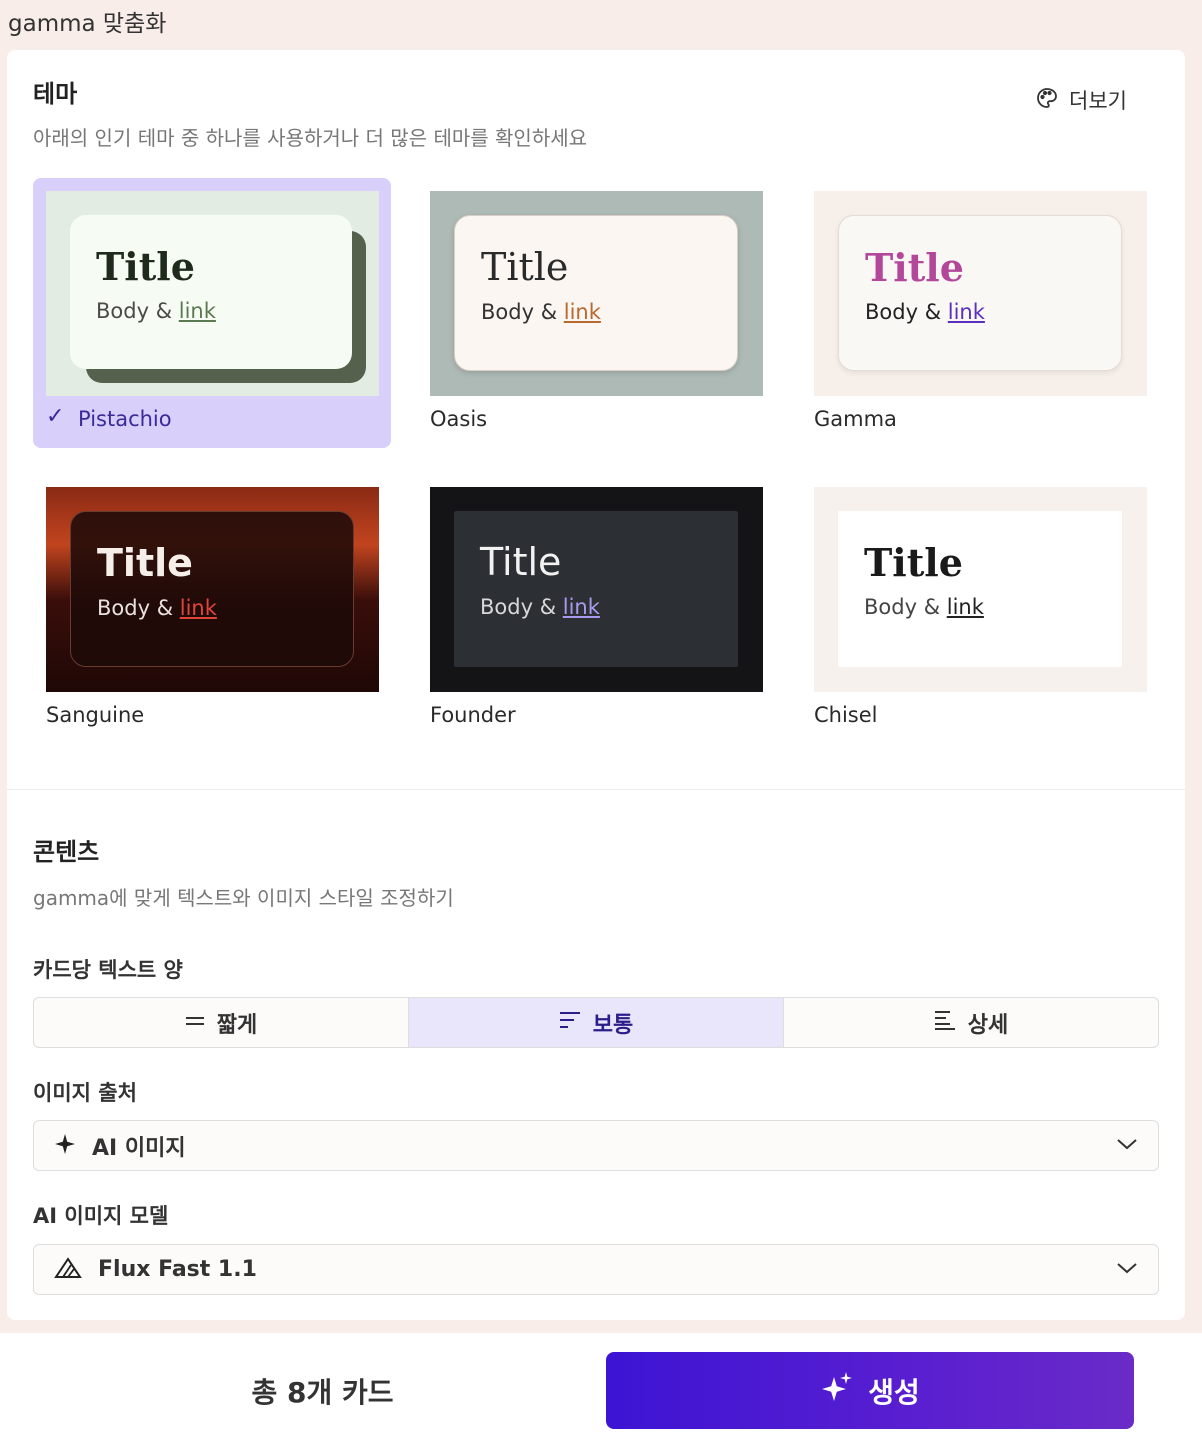 The image size is (1202, 1443). I want to click on theme-section-description: 아래의 인기 테마 중 하나를 사용하거나 더 많은 테마를 확인하세요, so click(310, 138).